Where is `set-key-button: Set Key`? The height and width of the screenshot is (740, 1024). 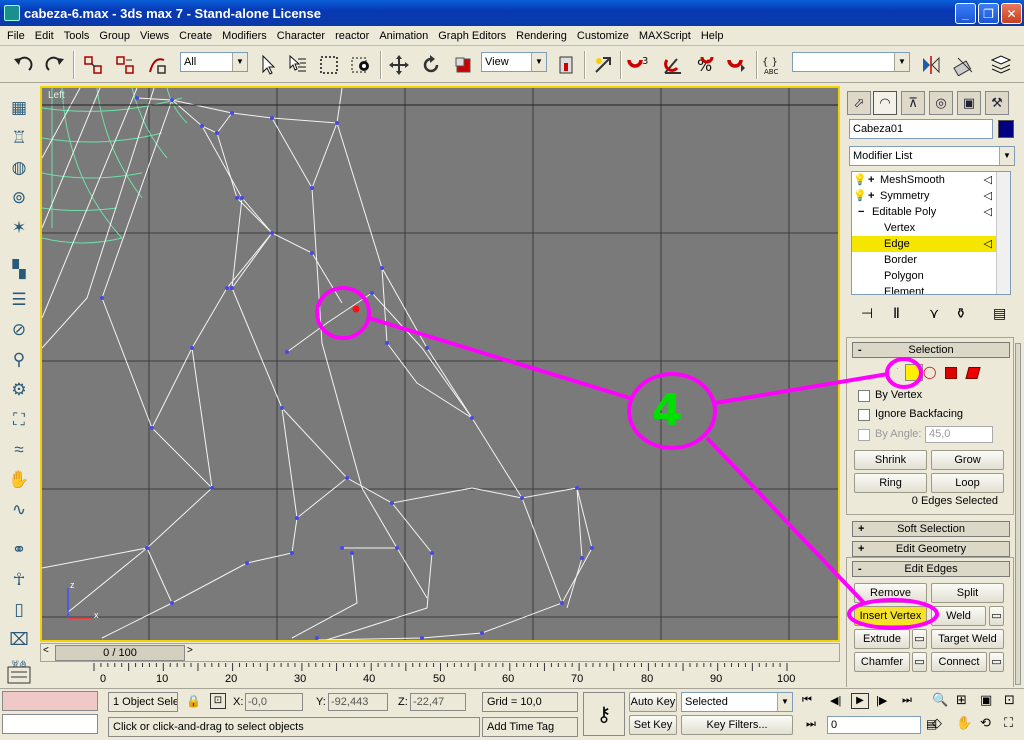 set-key-button: Set Key is located at coordinates (653, 725).